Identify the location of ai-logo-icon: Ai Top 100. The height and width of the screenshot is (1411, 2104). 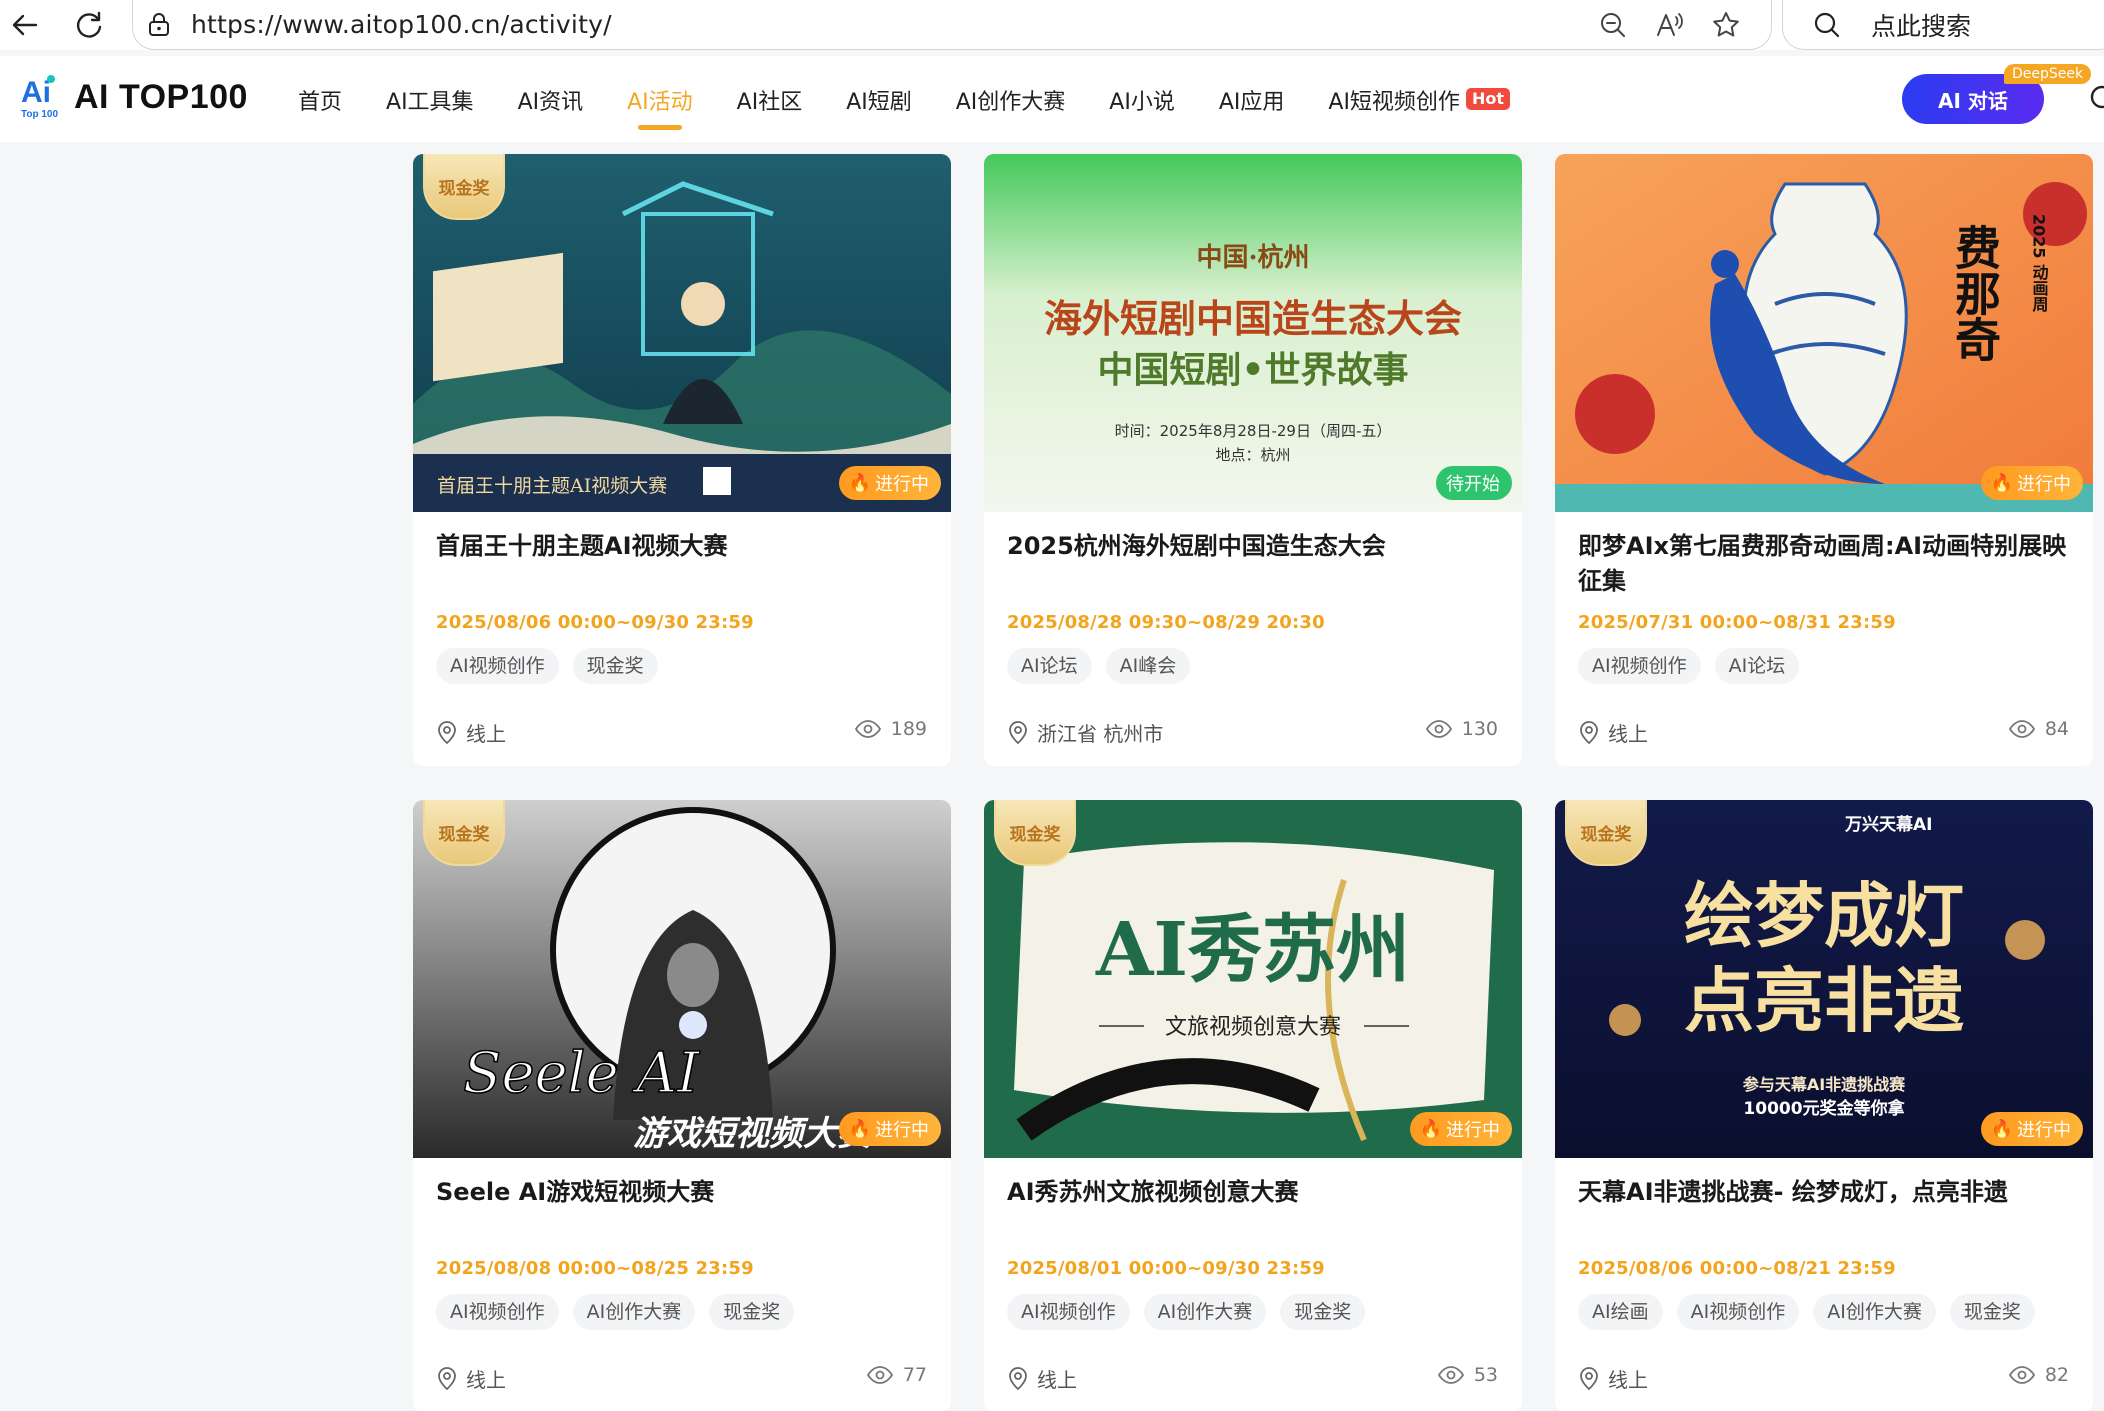
(39, 97).